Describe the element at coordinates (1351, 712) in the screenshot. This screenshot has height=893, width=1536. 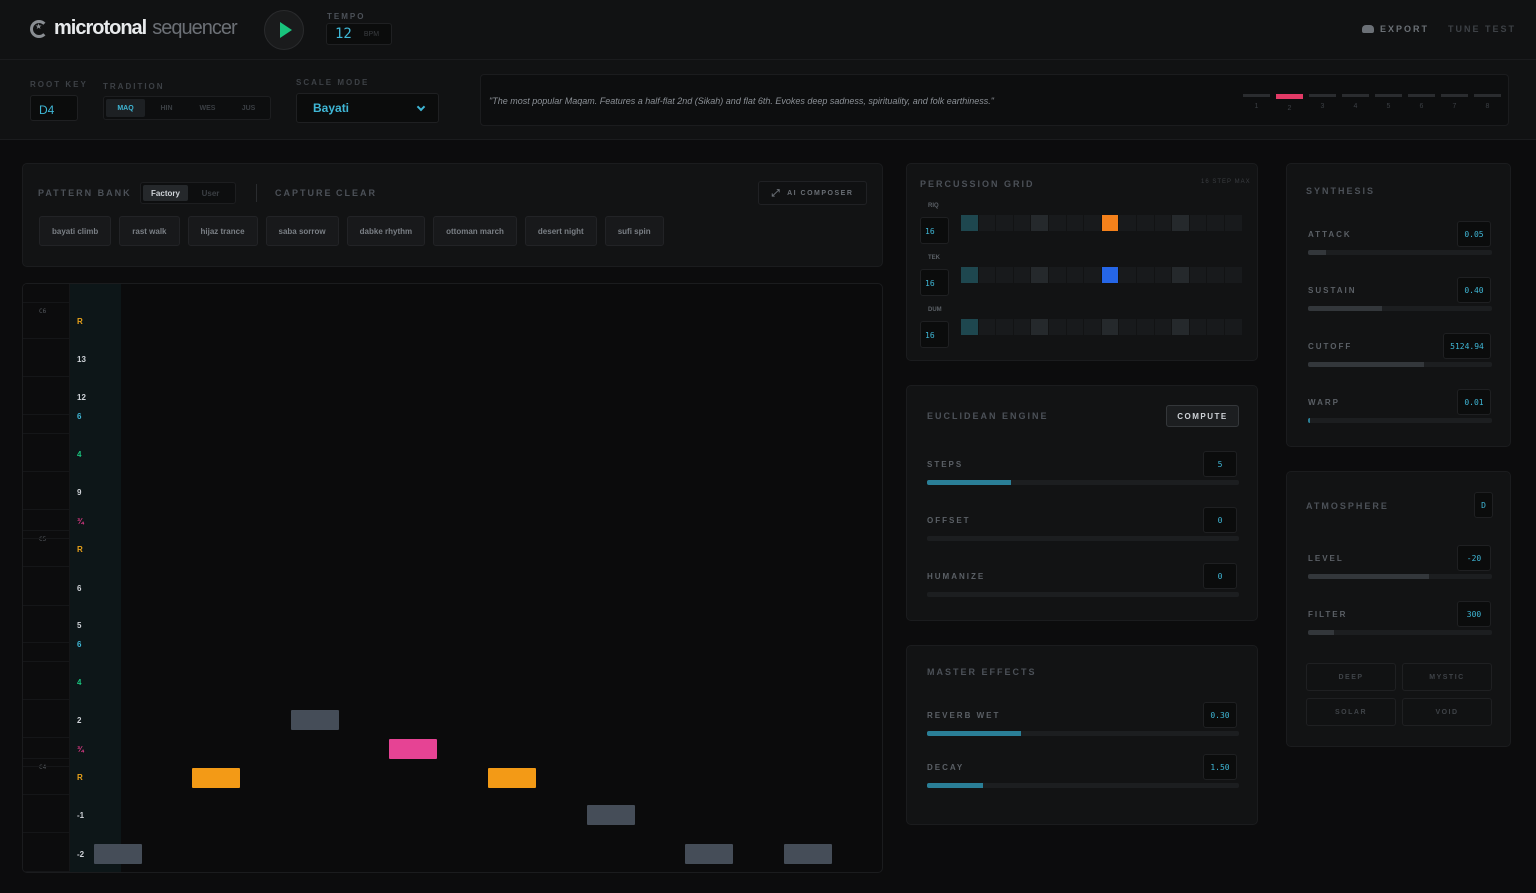
I see `atmosphere-preset-solar: SOLAR` at that location.